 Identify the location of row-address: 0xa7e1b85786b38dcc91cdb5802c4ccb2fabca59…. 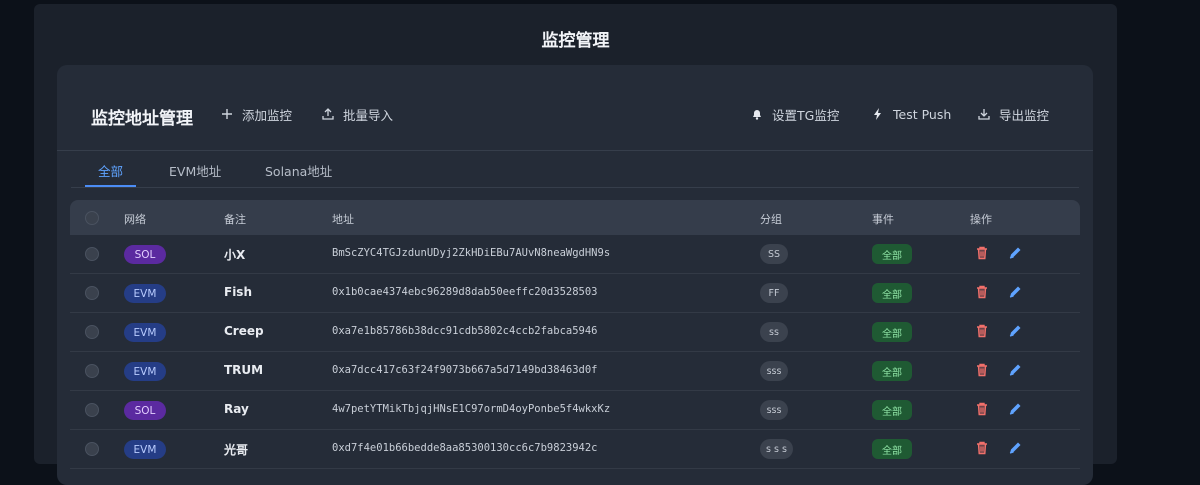
(465, 331).